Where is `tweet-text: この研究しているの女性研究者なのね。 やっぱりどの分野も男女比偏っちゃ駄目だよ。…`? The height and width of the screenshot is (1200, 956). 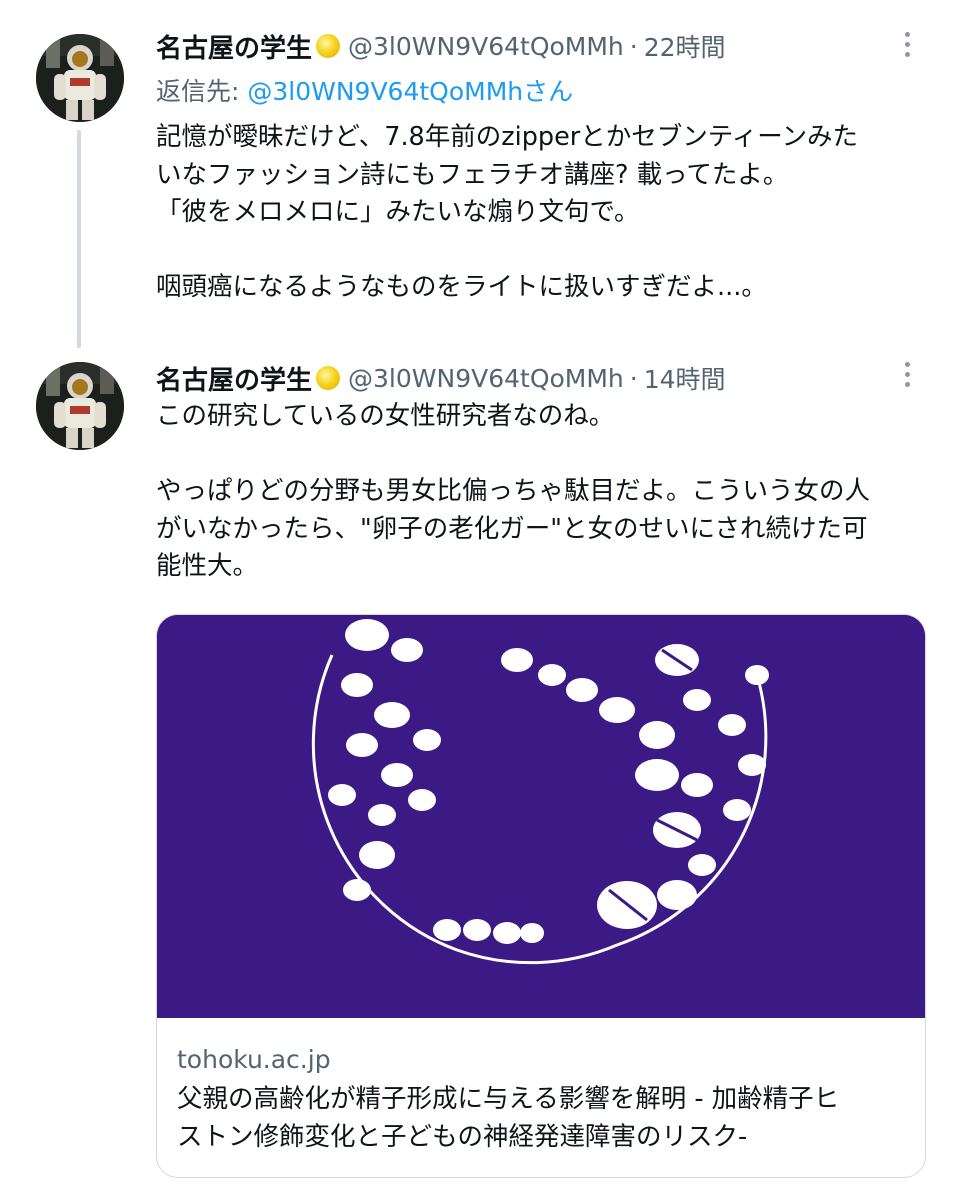
tweet-text: この研究しているの女性研究者なのね。 やっぱりどの分野も男女比偏っちゃ駄目だよ。… is located at coordinates (544, 492).